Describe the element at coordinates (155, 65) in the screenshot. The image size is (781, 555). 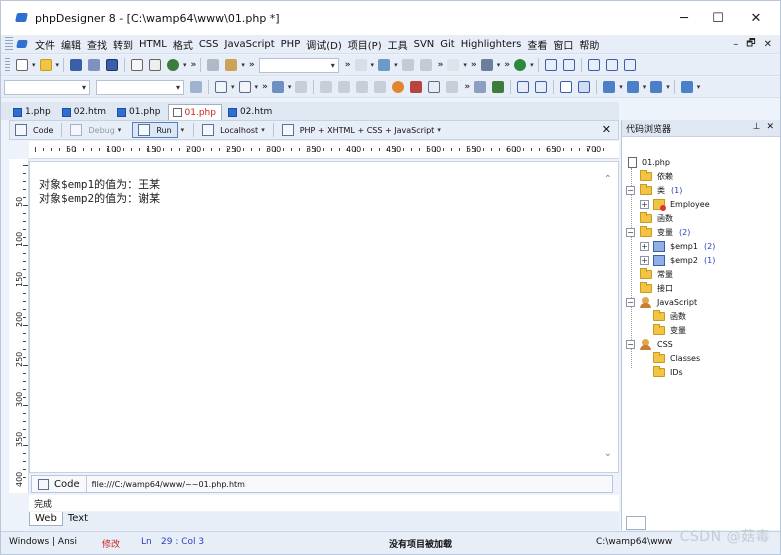
I see `page-setup-icon` at that location.